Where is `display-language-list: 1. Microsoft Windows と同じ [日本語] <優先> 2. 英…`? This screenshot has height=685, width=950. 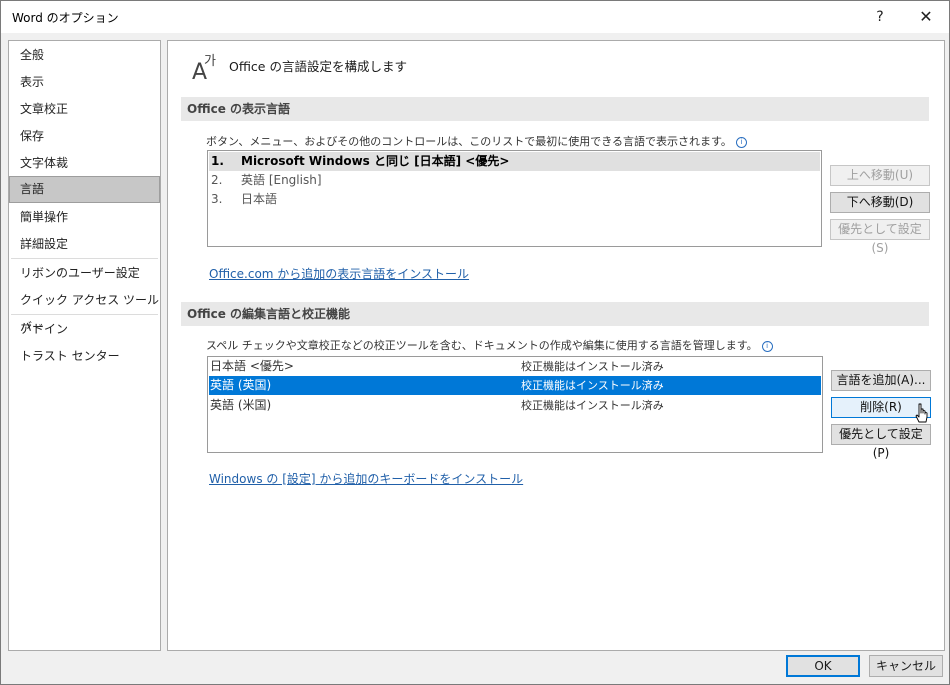 display-language-list: 1. Microsoft Windows と同じ [日本語] <優先> 2. 英… is located at coordinates (514, 198).